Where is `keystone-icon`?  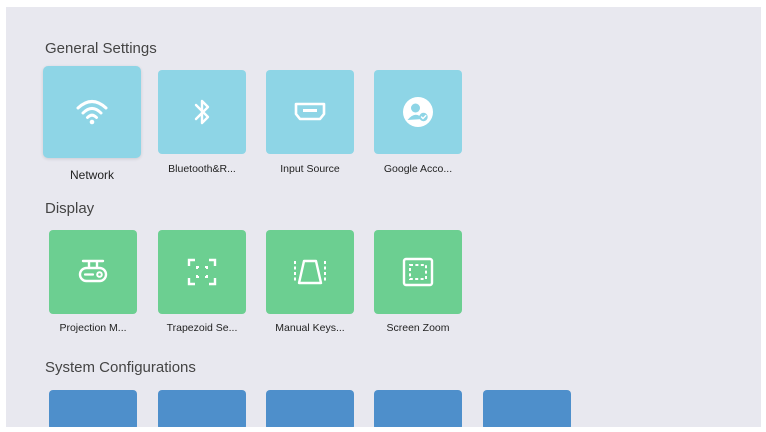
keystone-icon is located at coordinates (310, 272).